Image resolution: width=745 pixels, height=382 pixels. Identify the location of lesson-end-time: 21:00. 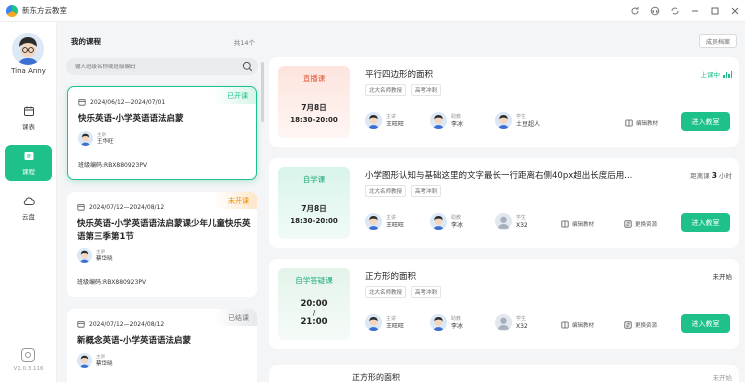
(314, 322).